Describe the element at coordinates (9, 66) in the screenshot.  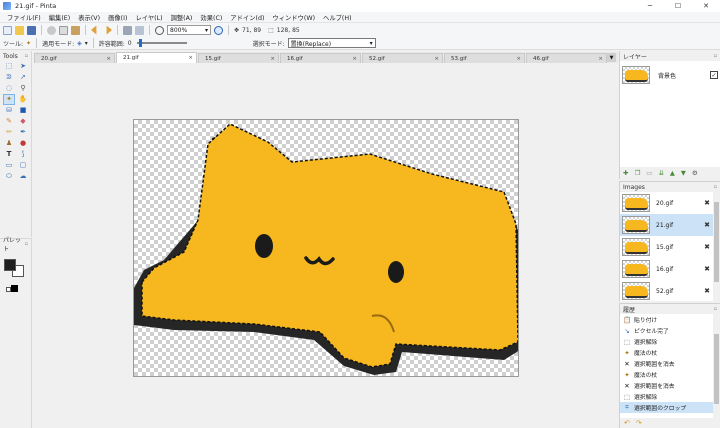
I see `rectangle-select-icon: ⬚` at that location.